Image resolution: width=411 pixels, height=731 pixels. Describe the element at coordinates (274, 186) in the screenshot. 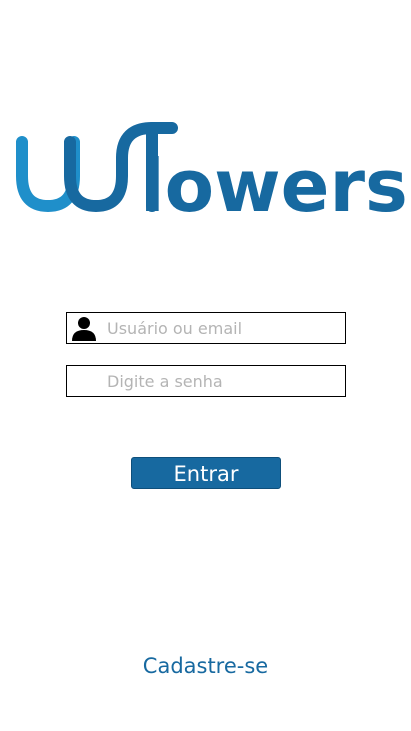

I see `brand-wordmark: lowers` at that location.